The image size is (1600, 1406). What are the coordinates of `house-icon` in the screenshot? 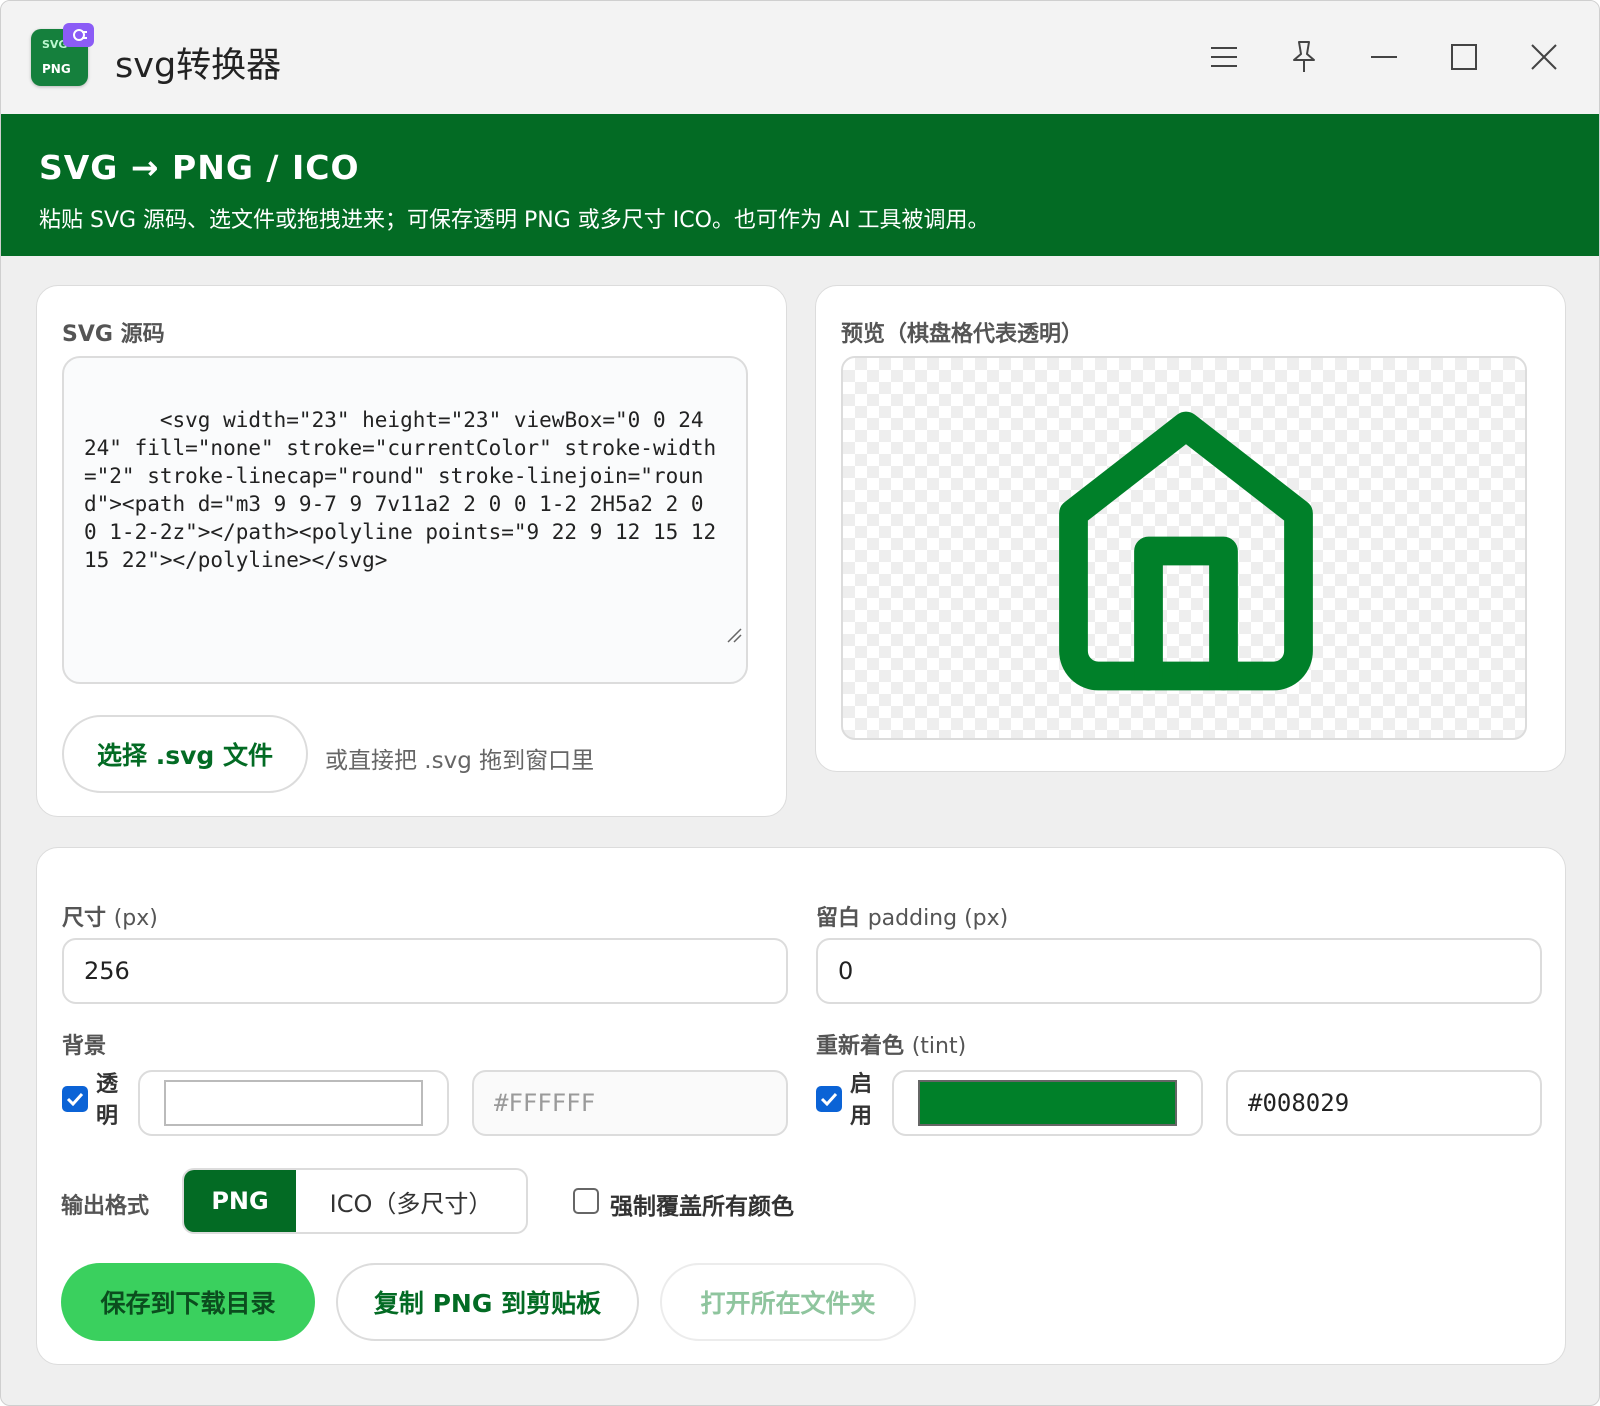 It's located at (1186, 551).